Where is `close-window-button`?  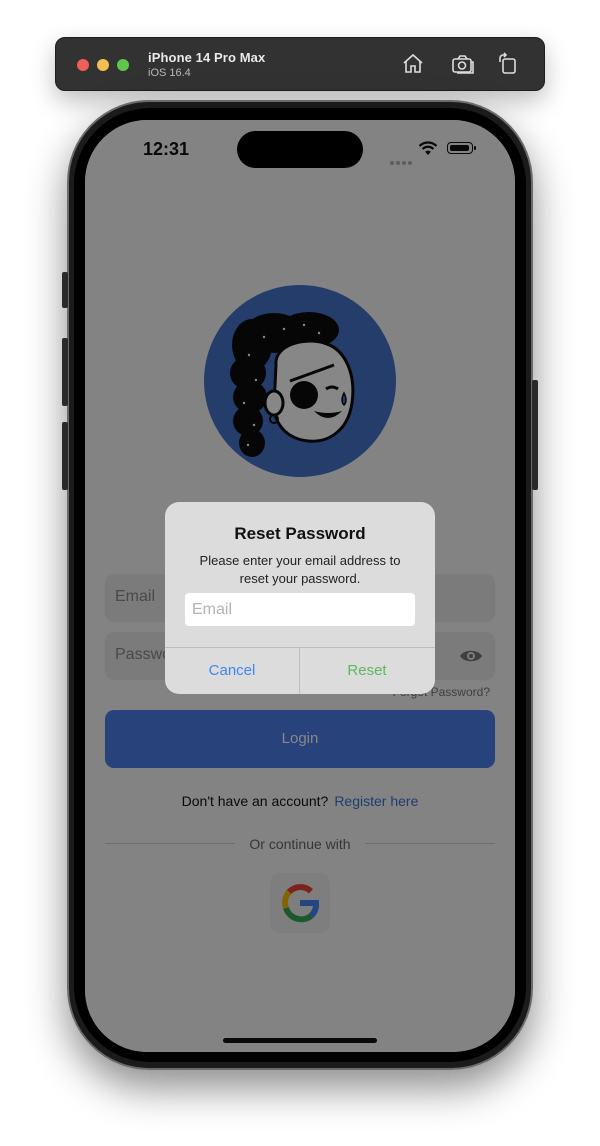
close-window-button is located at coordinates (83, 65).